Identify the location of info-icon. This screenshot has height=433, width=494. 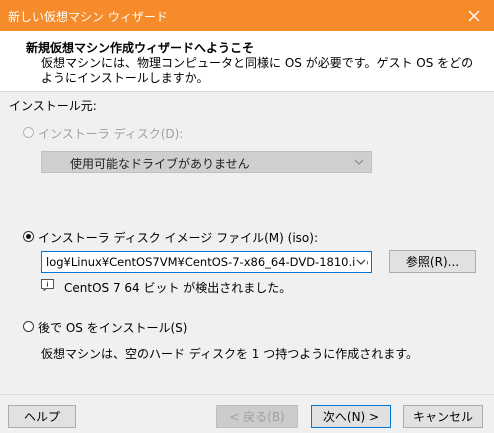
(47, 286).